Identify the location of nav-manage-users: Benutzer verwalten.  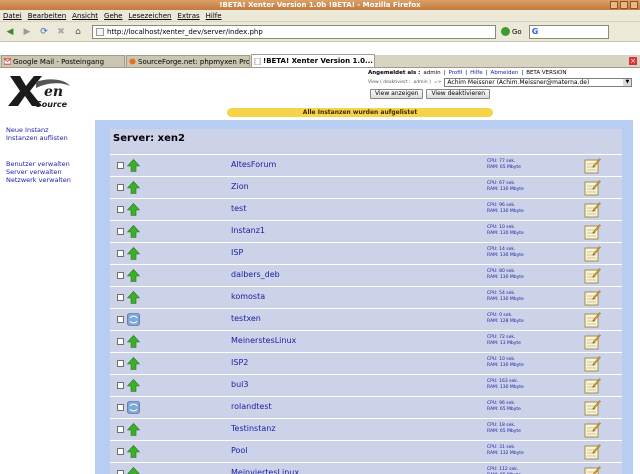
(38, 164).